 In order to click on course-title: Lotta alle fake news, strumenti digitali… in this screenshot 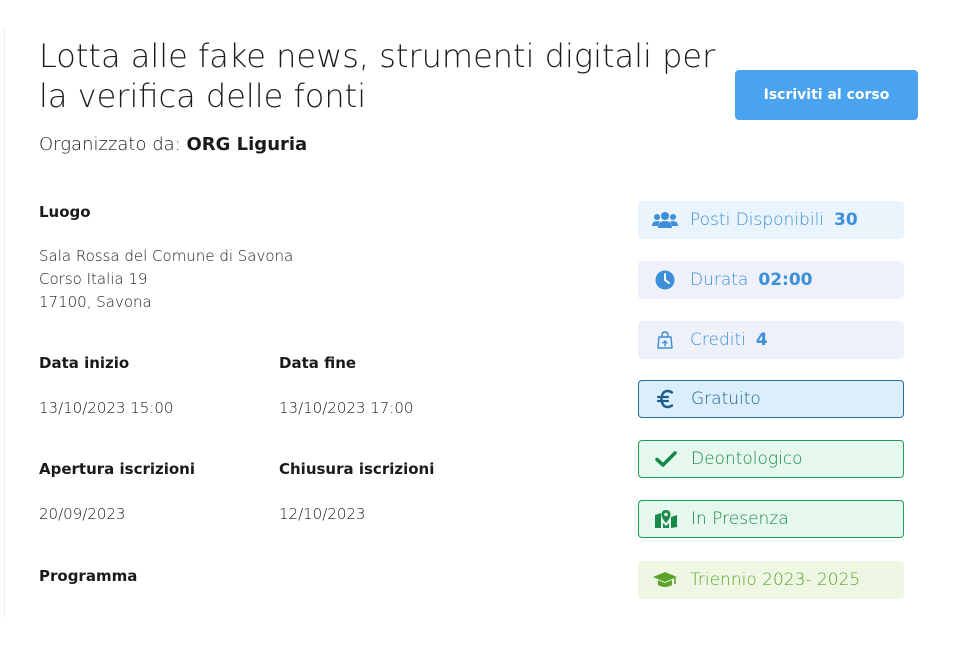, I will do `click(377, 76)`.